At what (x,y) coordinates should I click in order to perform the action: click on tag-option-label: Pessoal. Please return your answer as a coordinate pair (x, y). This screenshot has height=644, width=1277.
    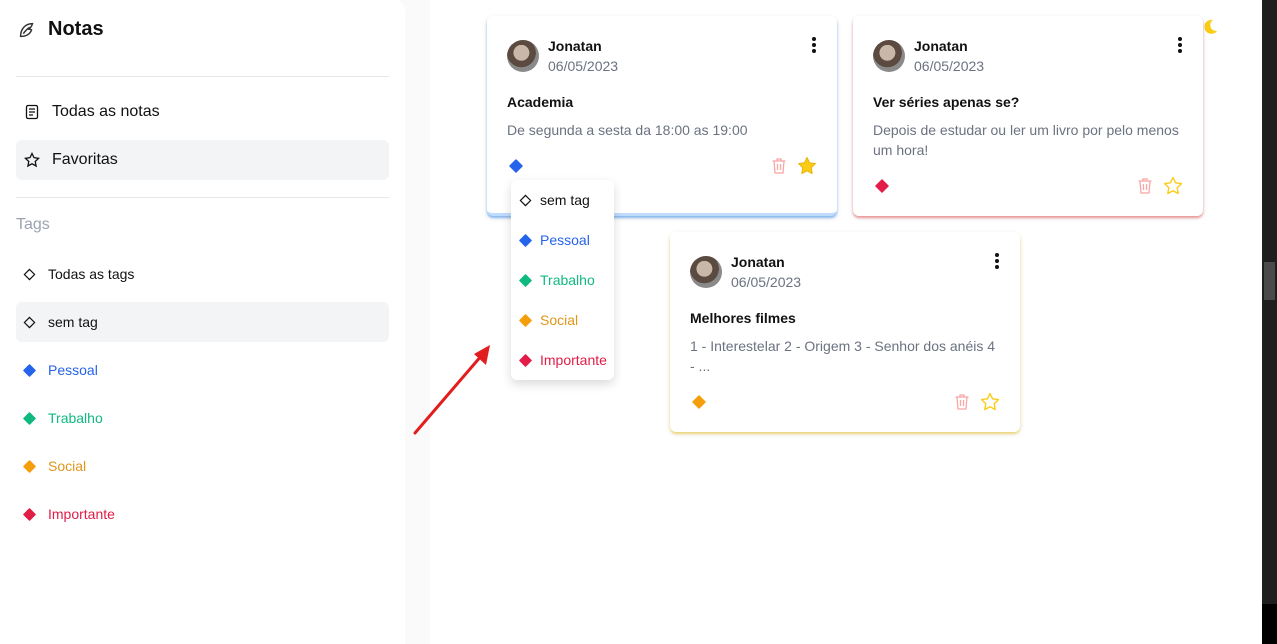
    Looking at the image, I should click on (565, 240).